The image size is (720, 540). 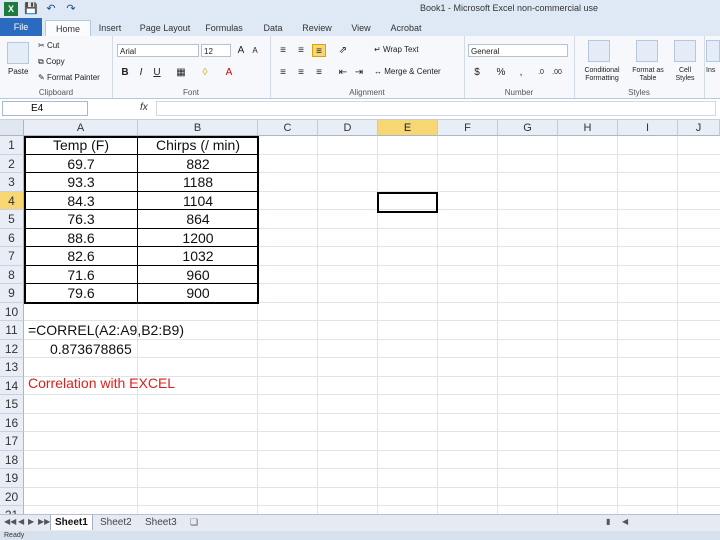 What do you see at coordinates (608, 521) in the screenshot?
I see `horizontal-scrollbar-handle: ▮` at bounding box center [608, 521].